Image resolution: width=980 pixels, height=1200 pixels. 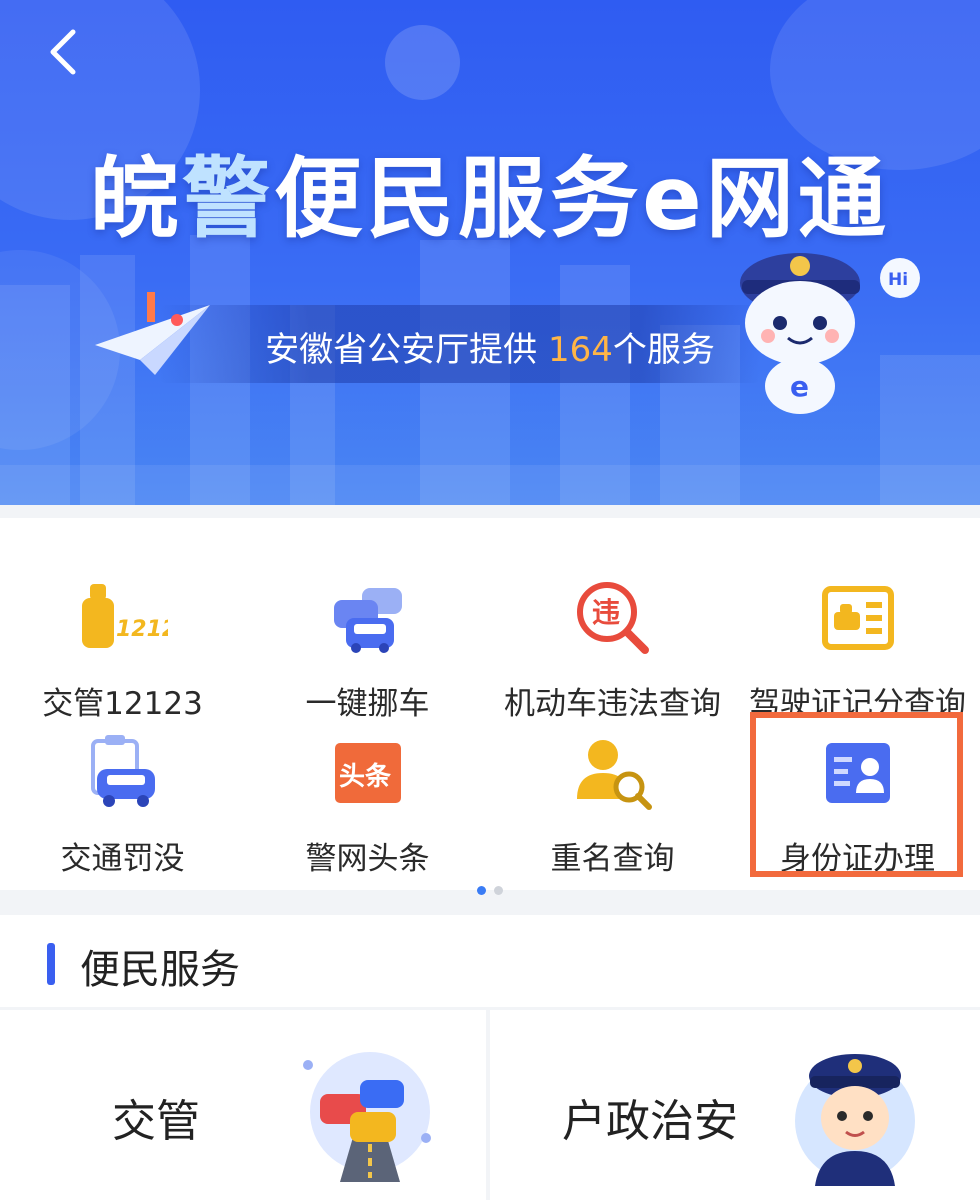 I want to click on svg-text: 违, so click(x=606, y=612).